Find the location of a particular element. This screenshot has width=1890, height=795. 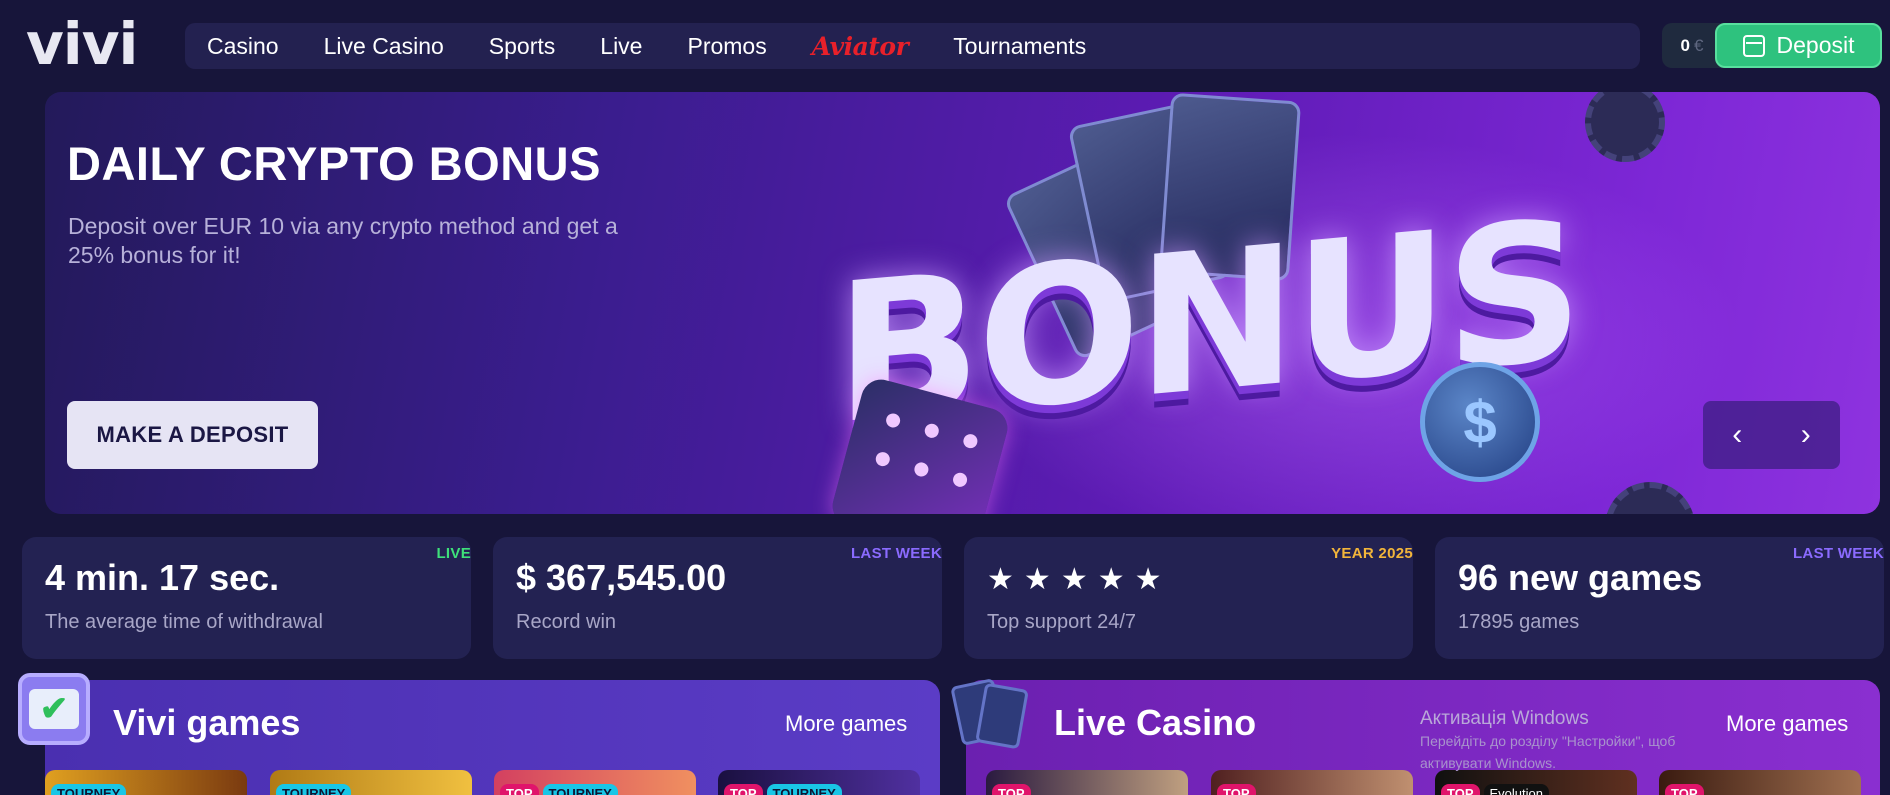

carousel-controls: ‹ › is located at coordinates (1771, 435).